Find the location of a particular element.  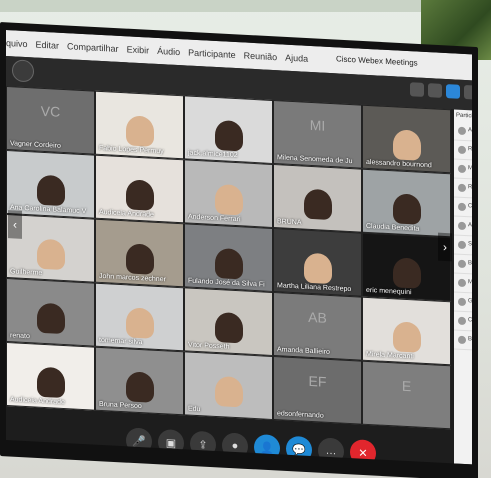

participant-tile: Vitor Posseth is located at coordinates (228, 321).